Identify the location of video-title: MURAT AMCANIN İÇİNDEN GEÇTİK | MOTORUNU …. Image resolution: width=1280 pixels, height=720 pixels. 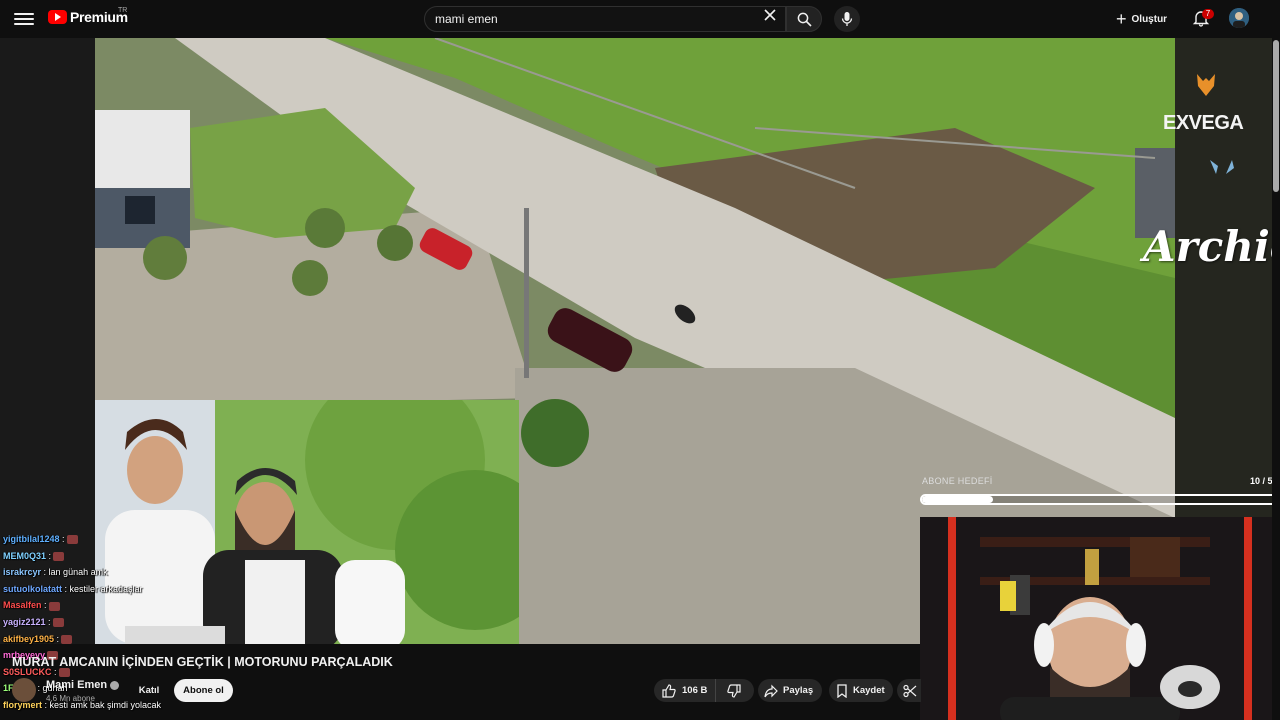
(202, 662).